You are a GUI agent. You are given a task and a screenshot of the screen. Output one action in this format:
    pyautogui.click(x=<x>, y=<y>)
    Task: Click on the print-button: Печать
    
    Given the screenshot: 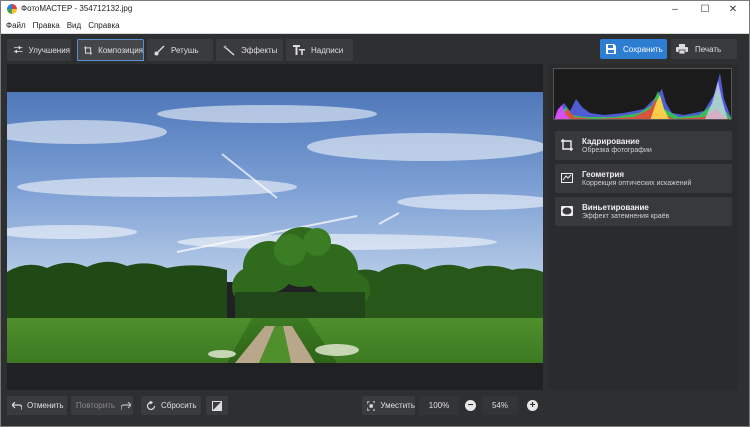 What is the action you would take?
    pyautogui.click(x=704, y=49)
    